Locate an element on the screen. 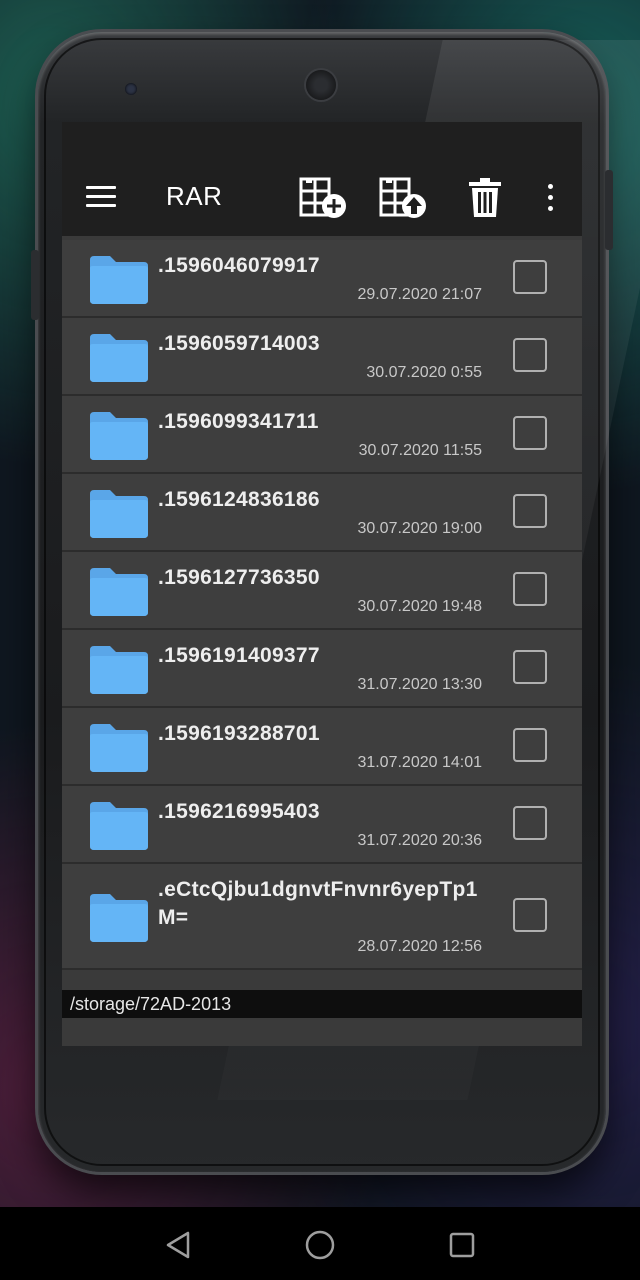 The height and width of the screenshot is (1280, 640). bottom-padding is located at coordinates (322, 1032).